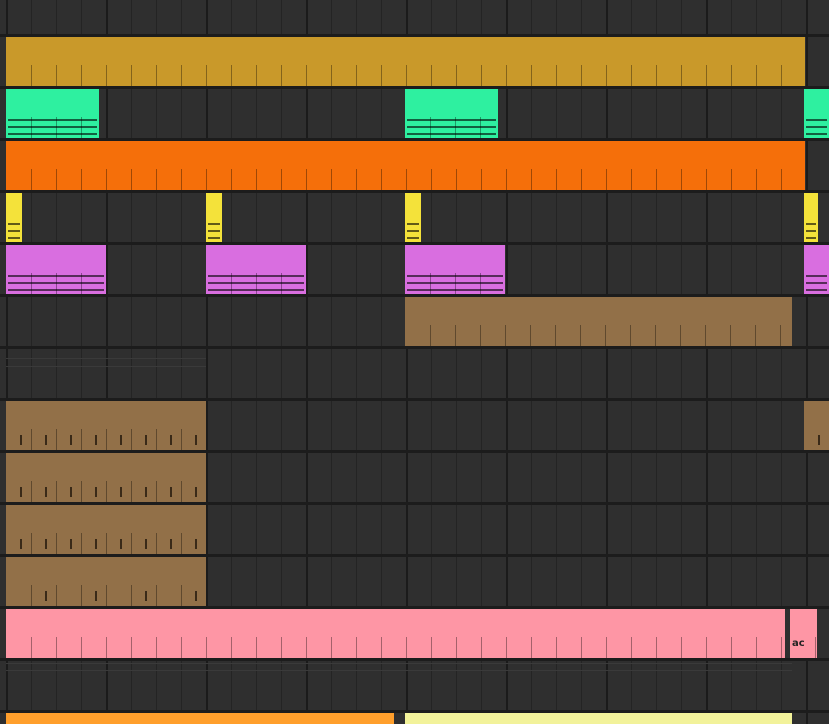  I want to click on track-lane-separator, so click(414, 659).